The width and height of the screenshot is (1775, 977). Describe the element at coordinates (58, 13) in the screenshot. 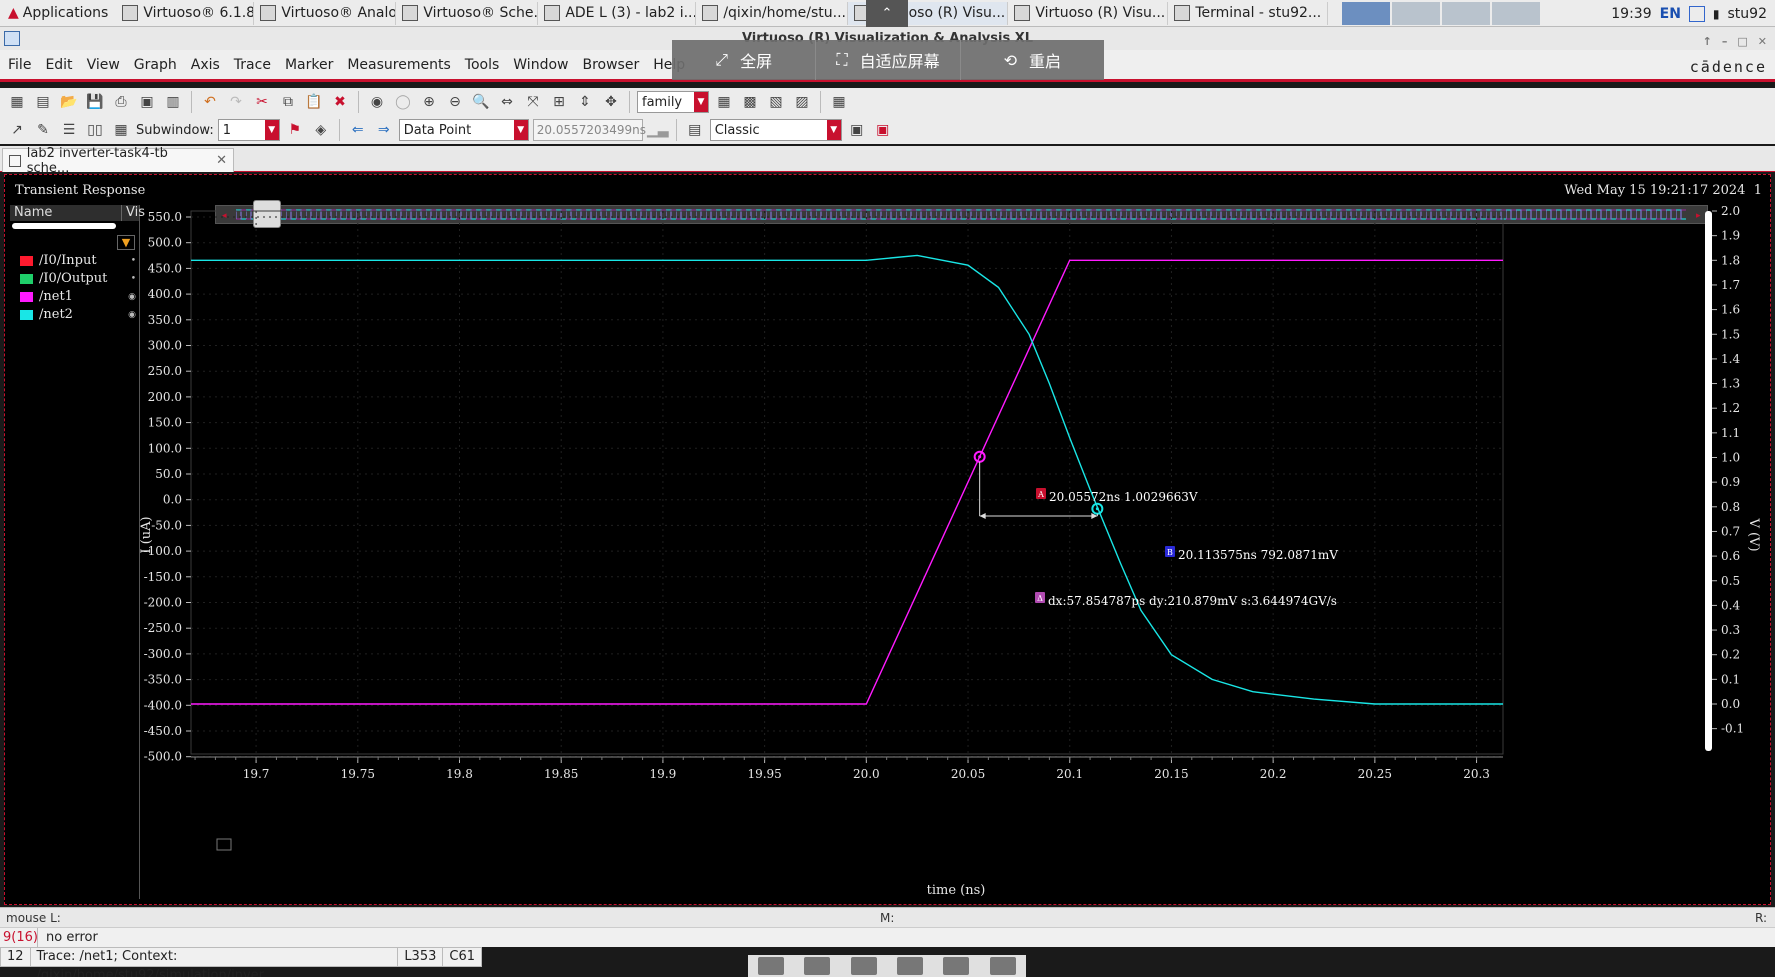

I see `applications-menu: ▲ Applications` at that location.